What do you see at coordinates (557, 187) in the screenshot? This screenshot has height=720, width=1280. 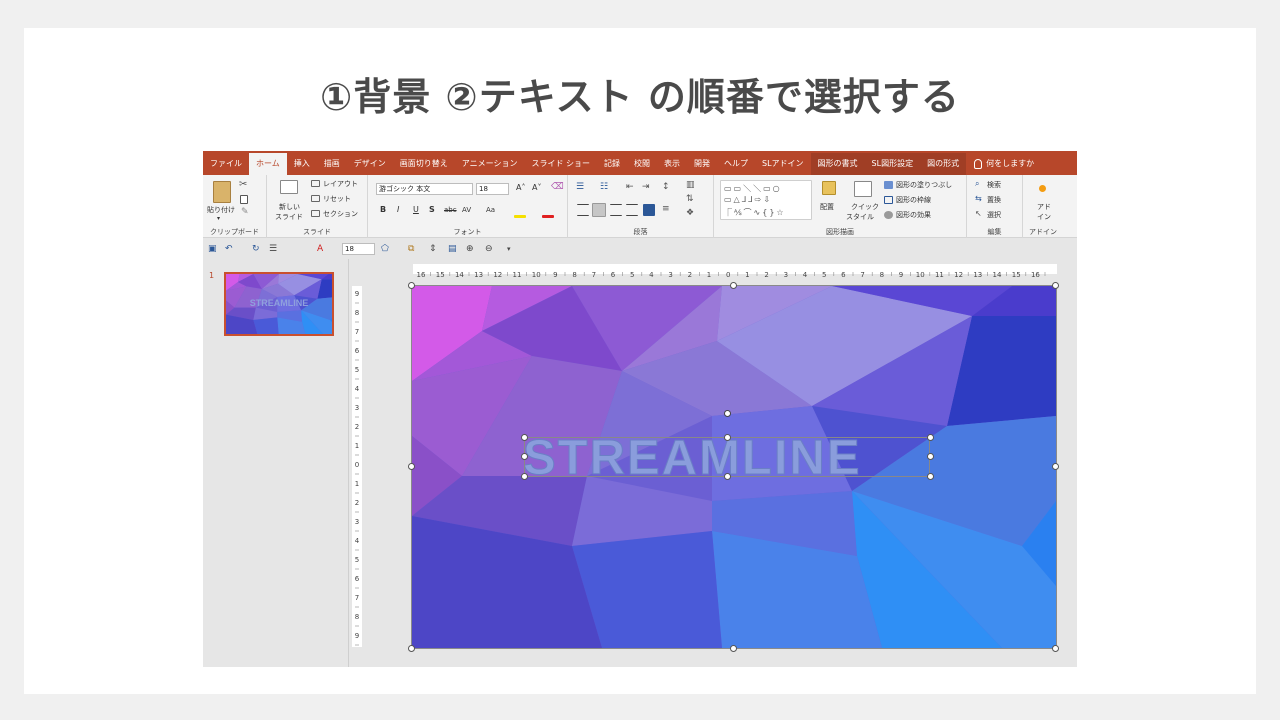 I see `clear-format-icon: ⌫` at bounding box center [557, 187].